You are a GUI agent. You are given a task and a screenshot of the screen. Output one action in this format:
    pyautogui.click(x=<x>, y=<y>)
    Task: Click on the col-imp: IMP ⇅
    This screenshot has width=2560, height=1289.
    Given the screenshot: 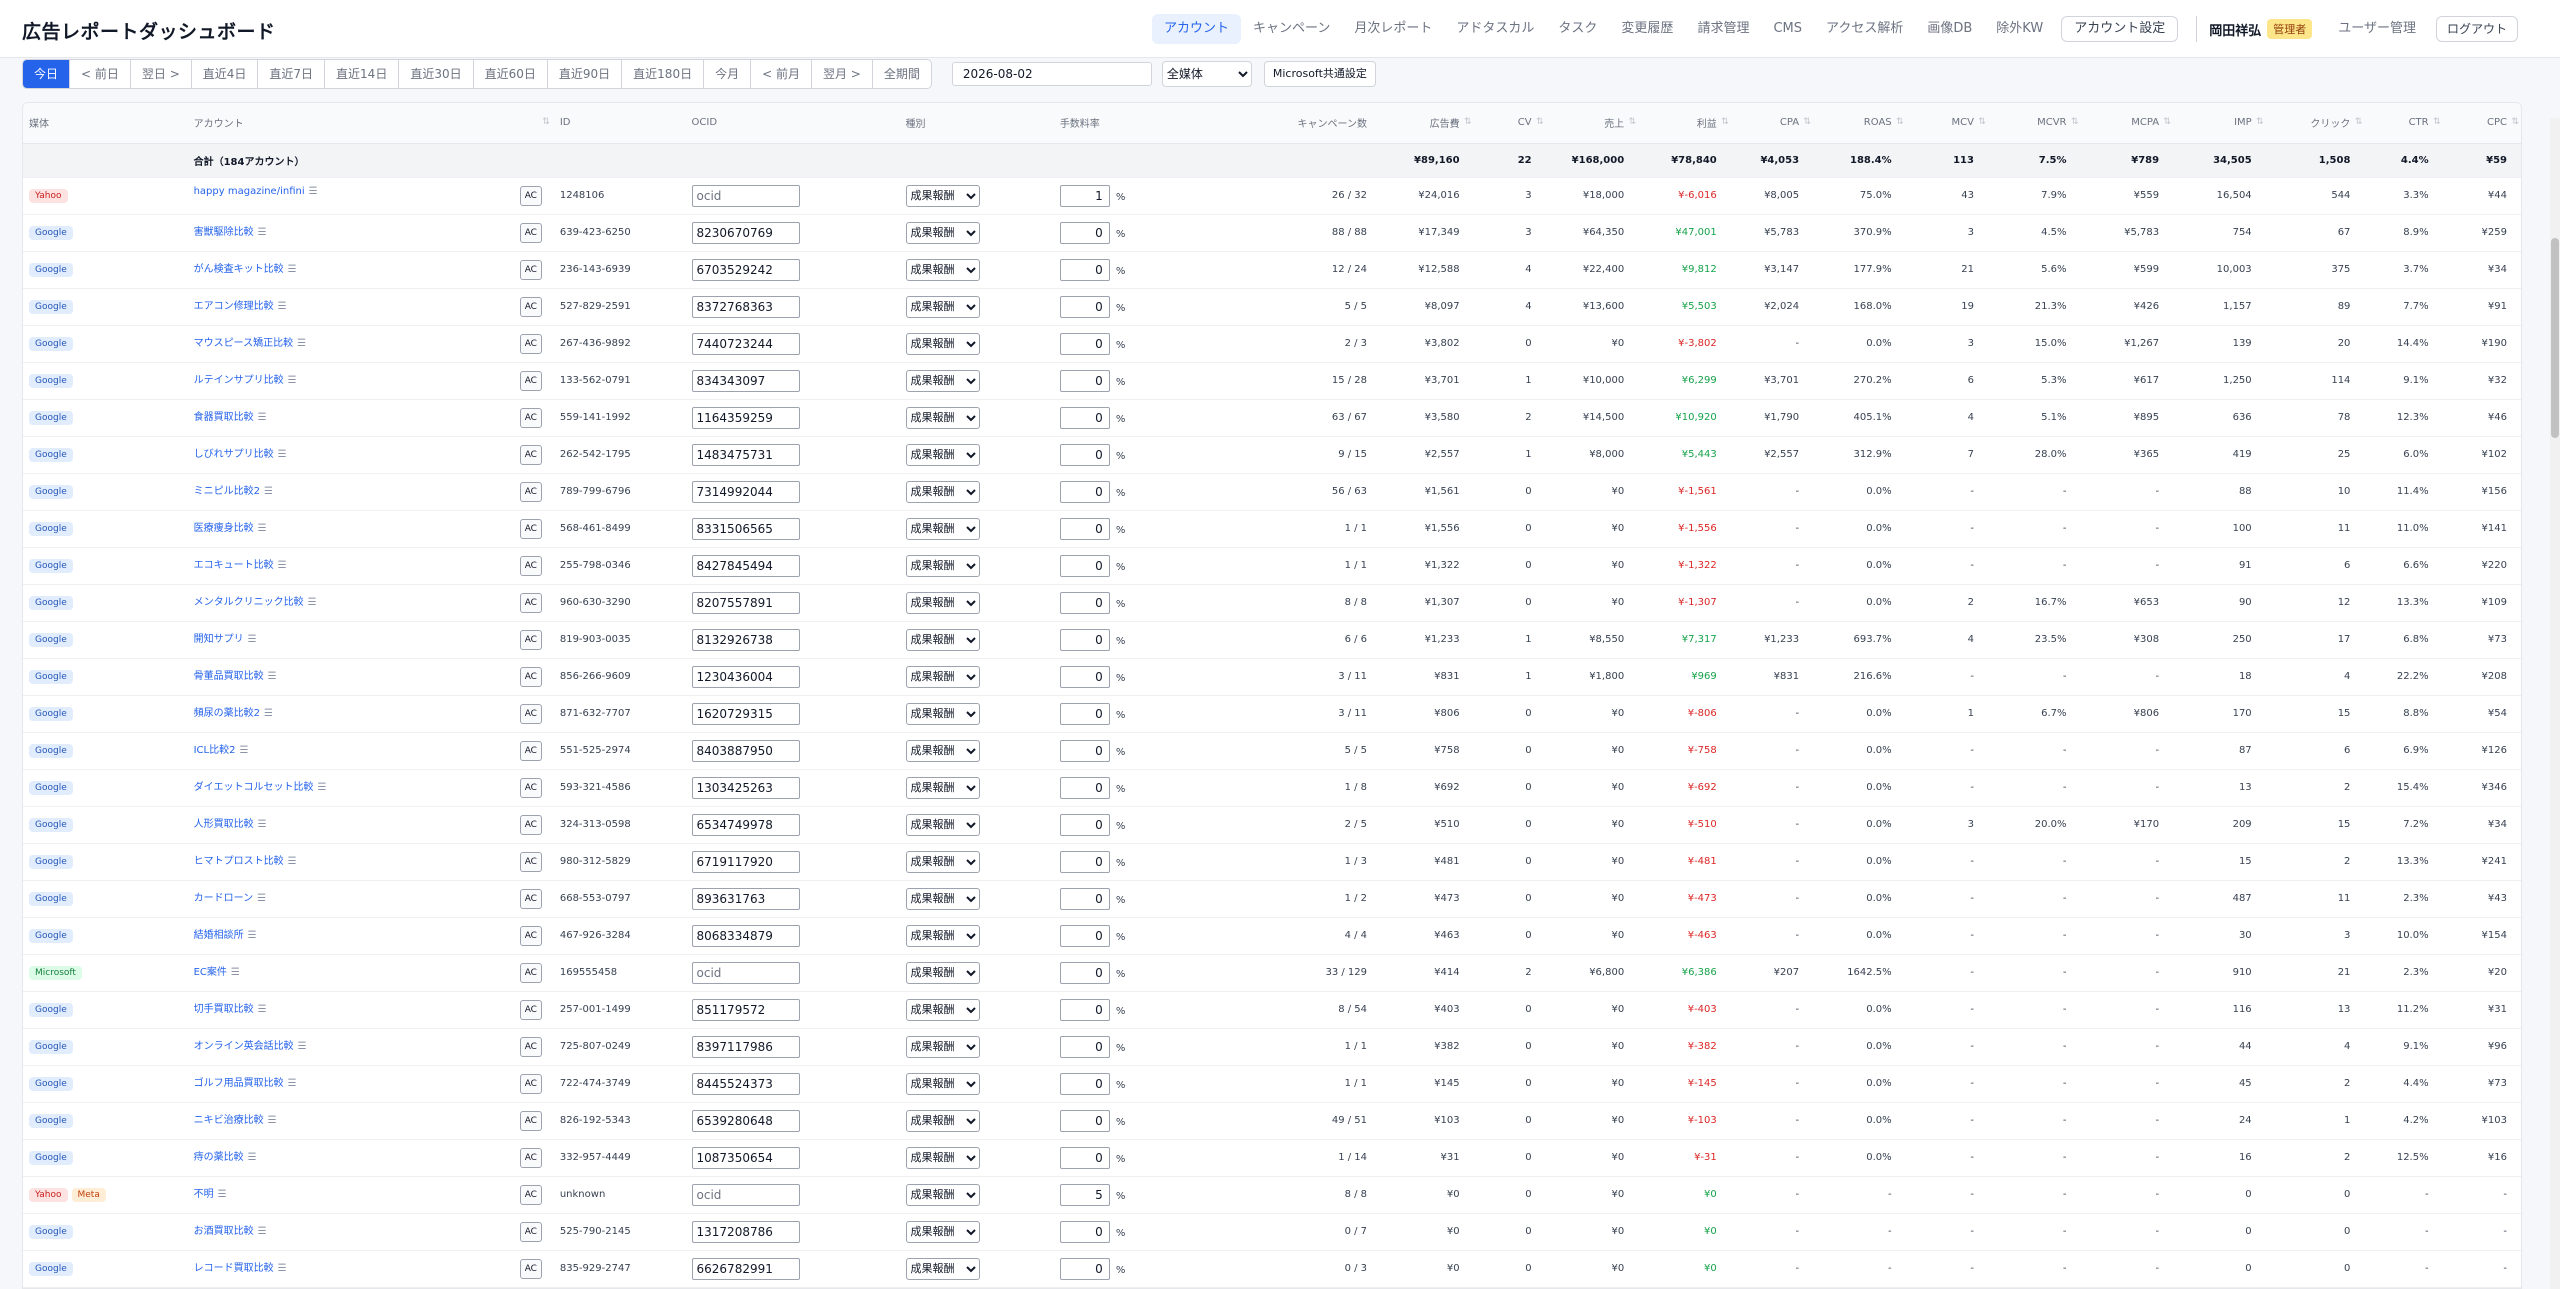 What is the action you would take?
    pyautogui.click(x=2221, y=123)
    